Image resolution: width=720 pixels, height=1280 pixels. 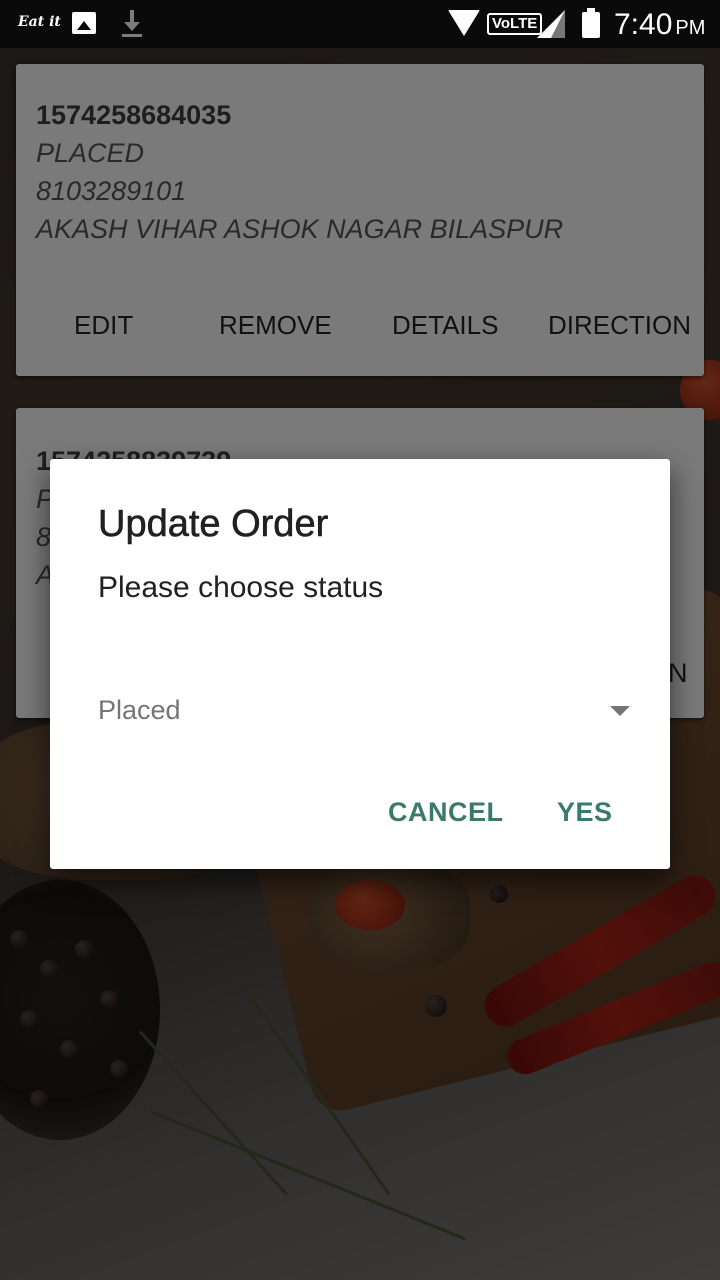 What do you see at coordinates (139, 710) in the screenshot?
I see `status-spinner-value: Placed` at bounding box center [139, 710].